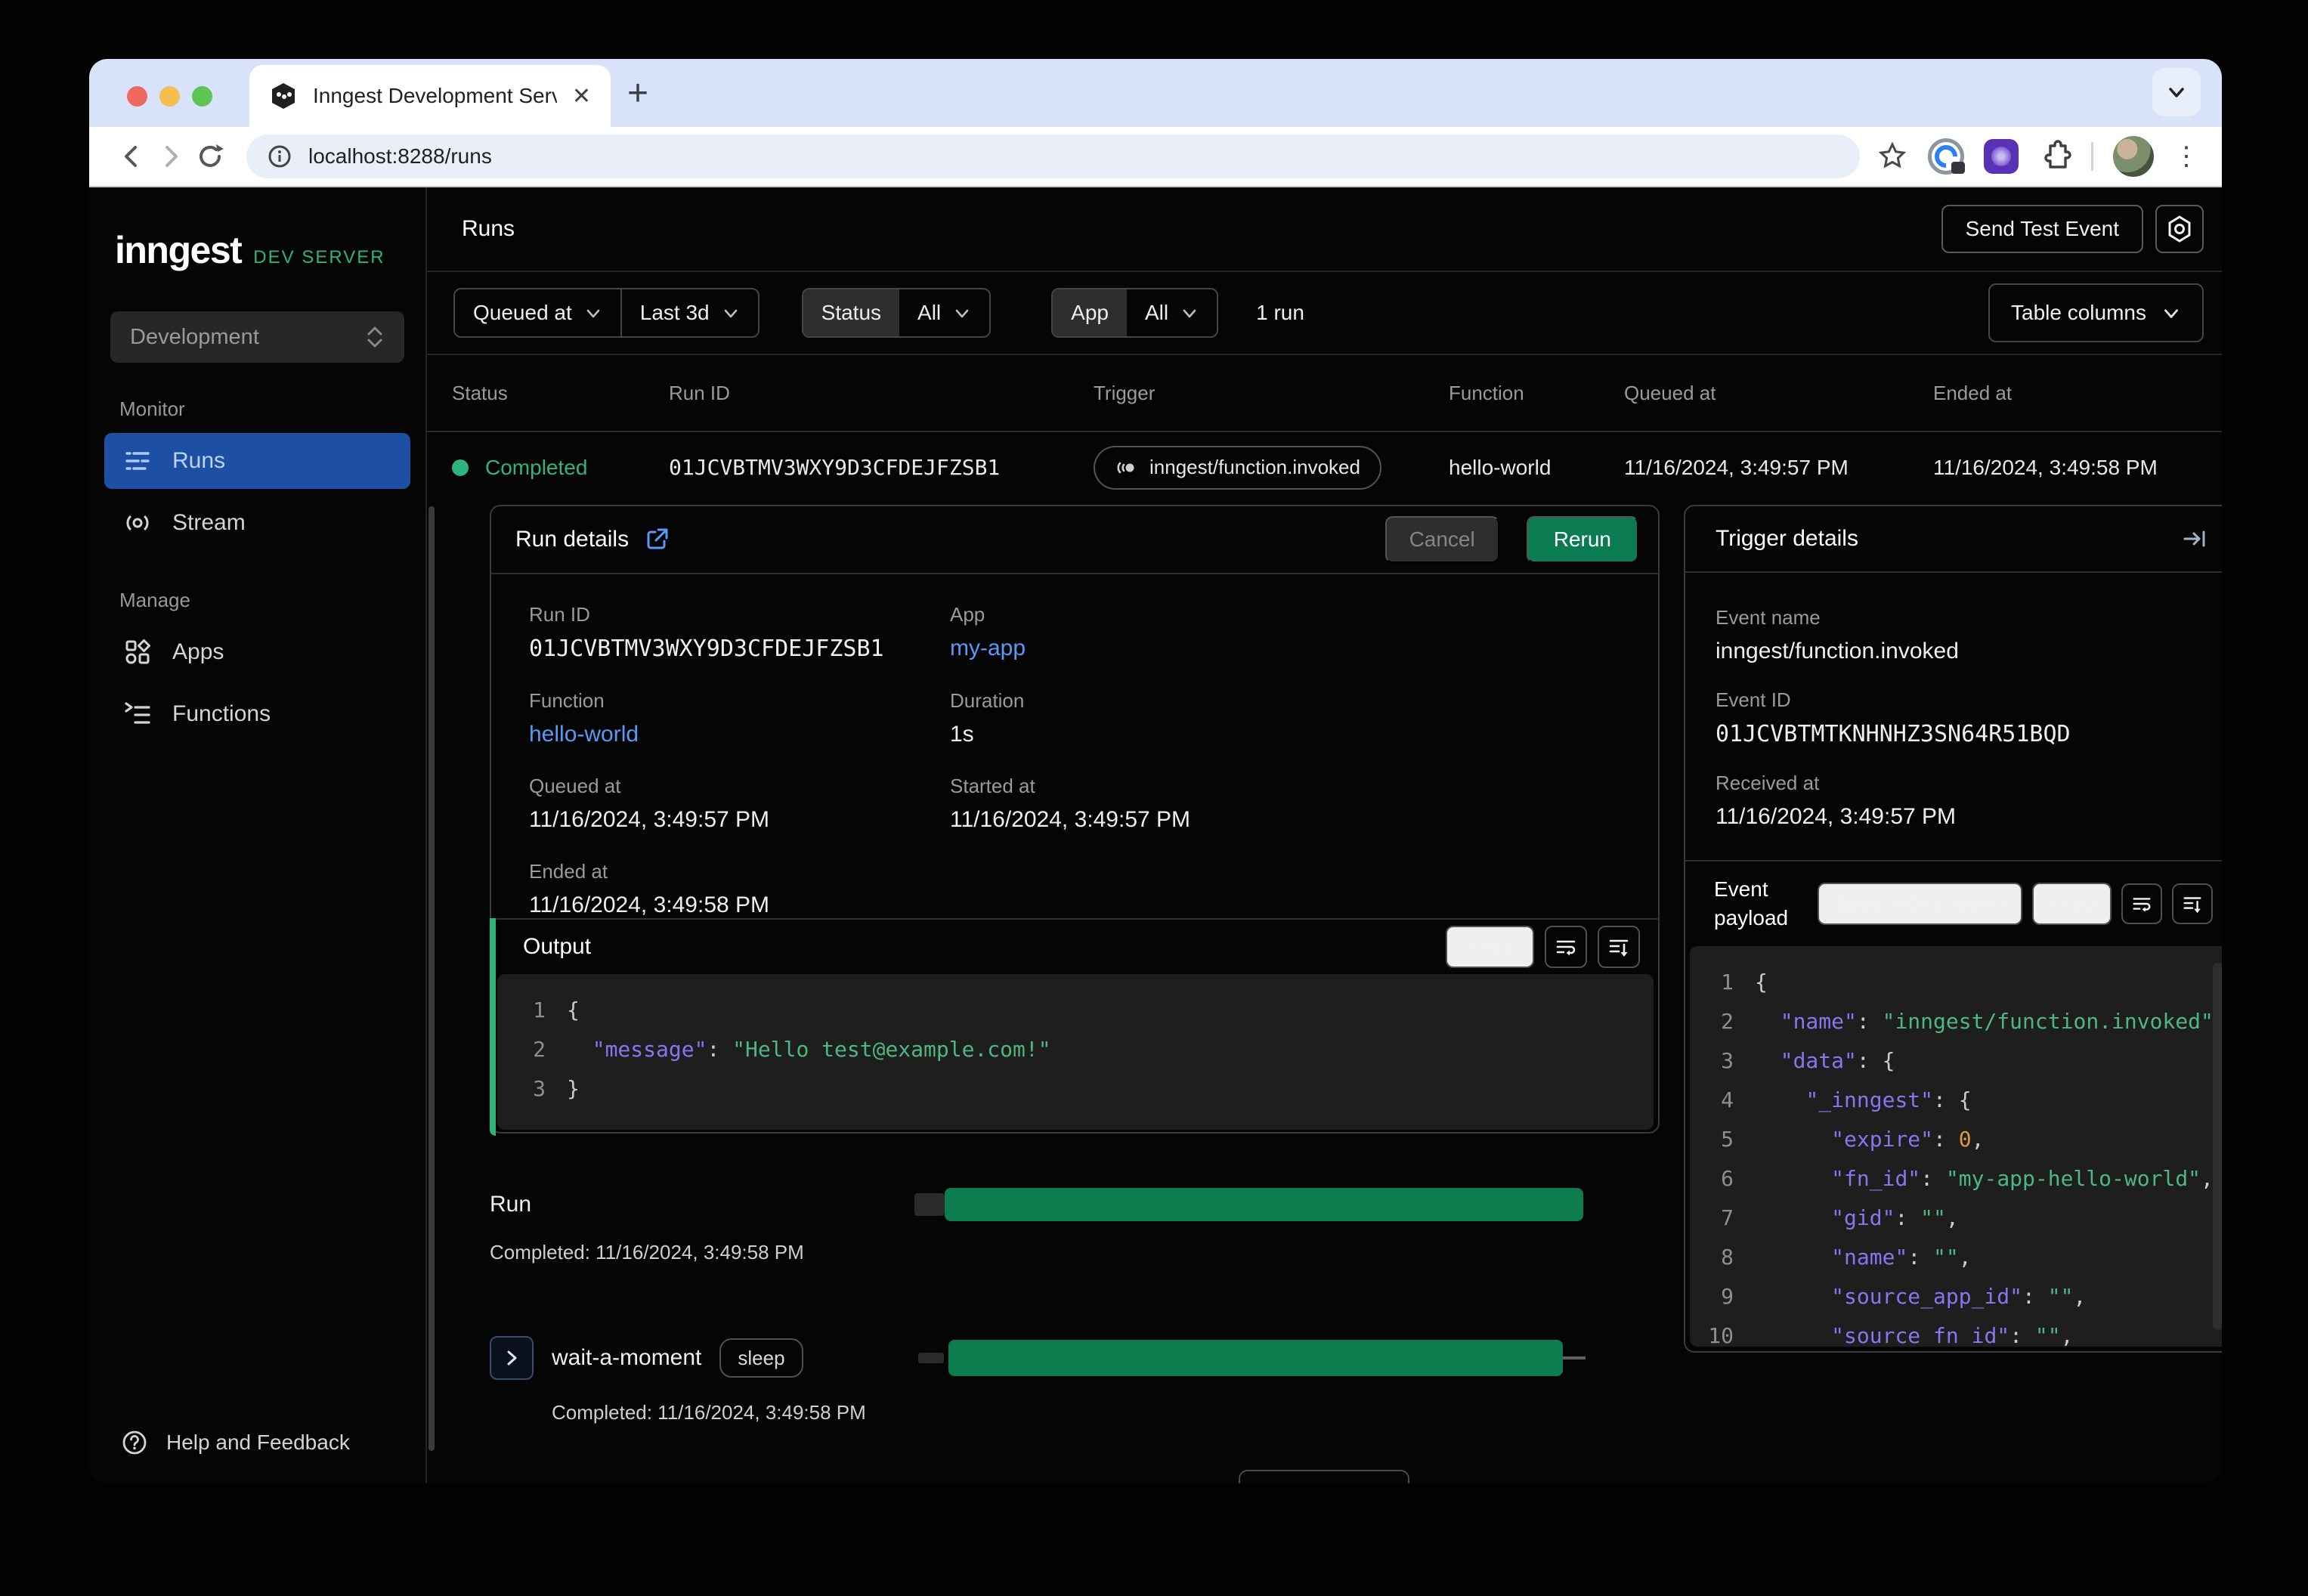 This screenshot has height=1596, width=2308. What do you see at coordinates (1778, 393) in the screenshot?
I see `col-header: Queued at` at bounding box center [1778, 393].